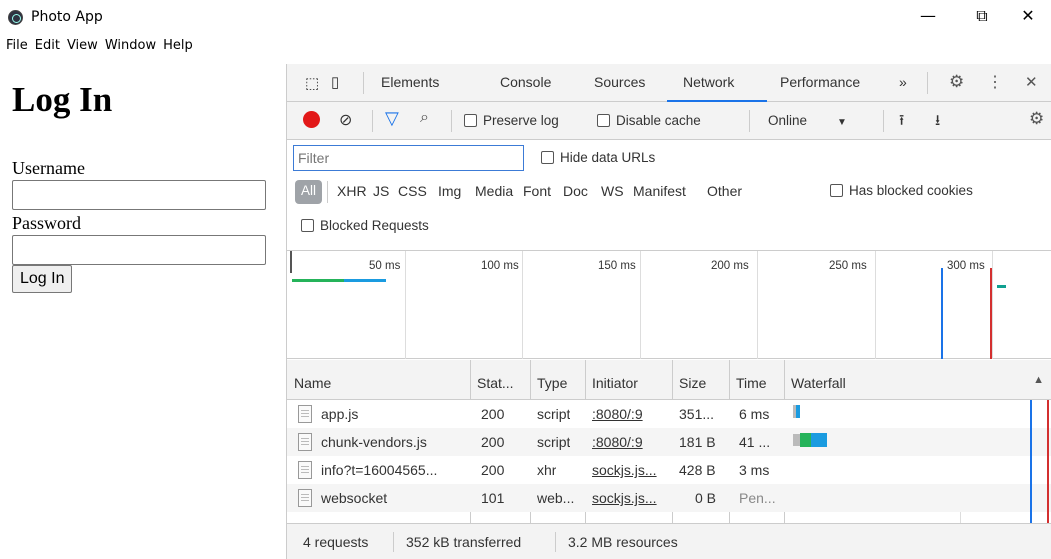 Image resolution: width=1051 pixels, height=559 pixels. Describe the element at coordinates (291, 262) in the screenshot. I see `overview-drag-handle` at that location.